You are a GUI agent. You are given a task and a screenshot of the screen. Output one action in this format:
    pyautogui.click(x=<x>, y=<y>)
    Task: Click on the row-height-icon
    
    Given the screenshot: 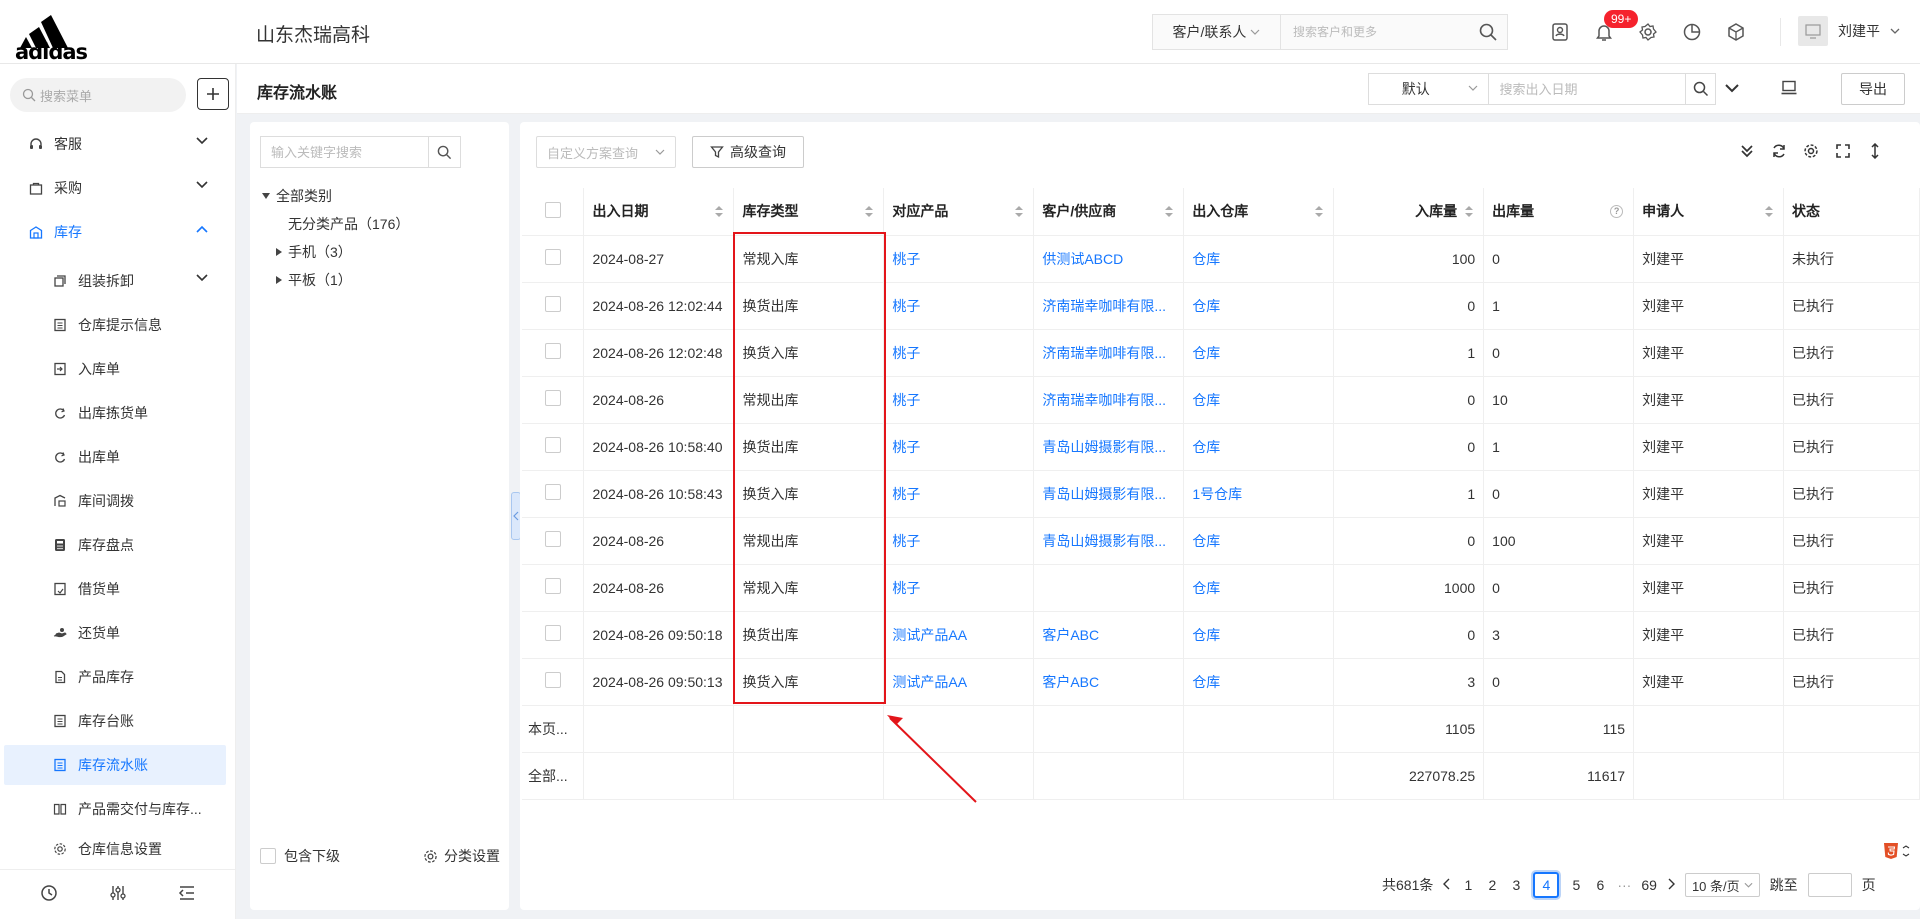 What is the action you would take?
    pyautogui.click(x=1875, y=151)
    